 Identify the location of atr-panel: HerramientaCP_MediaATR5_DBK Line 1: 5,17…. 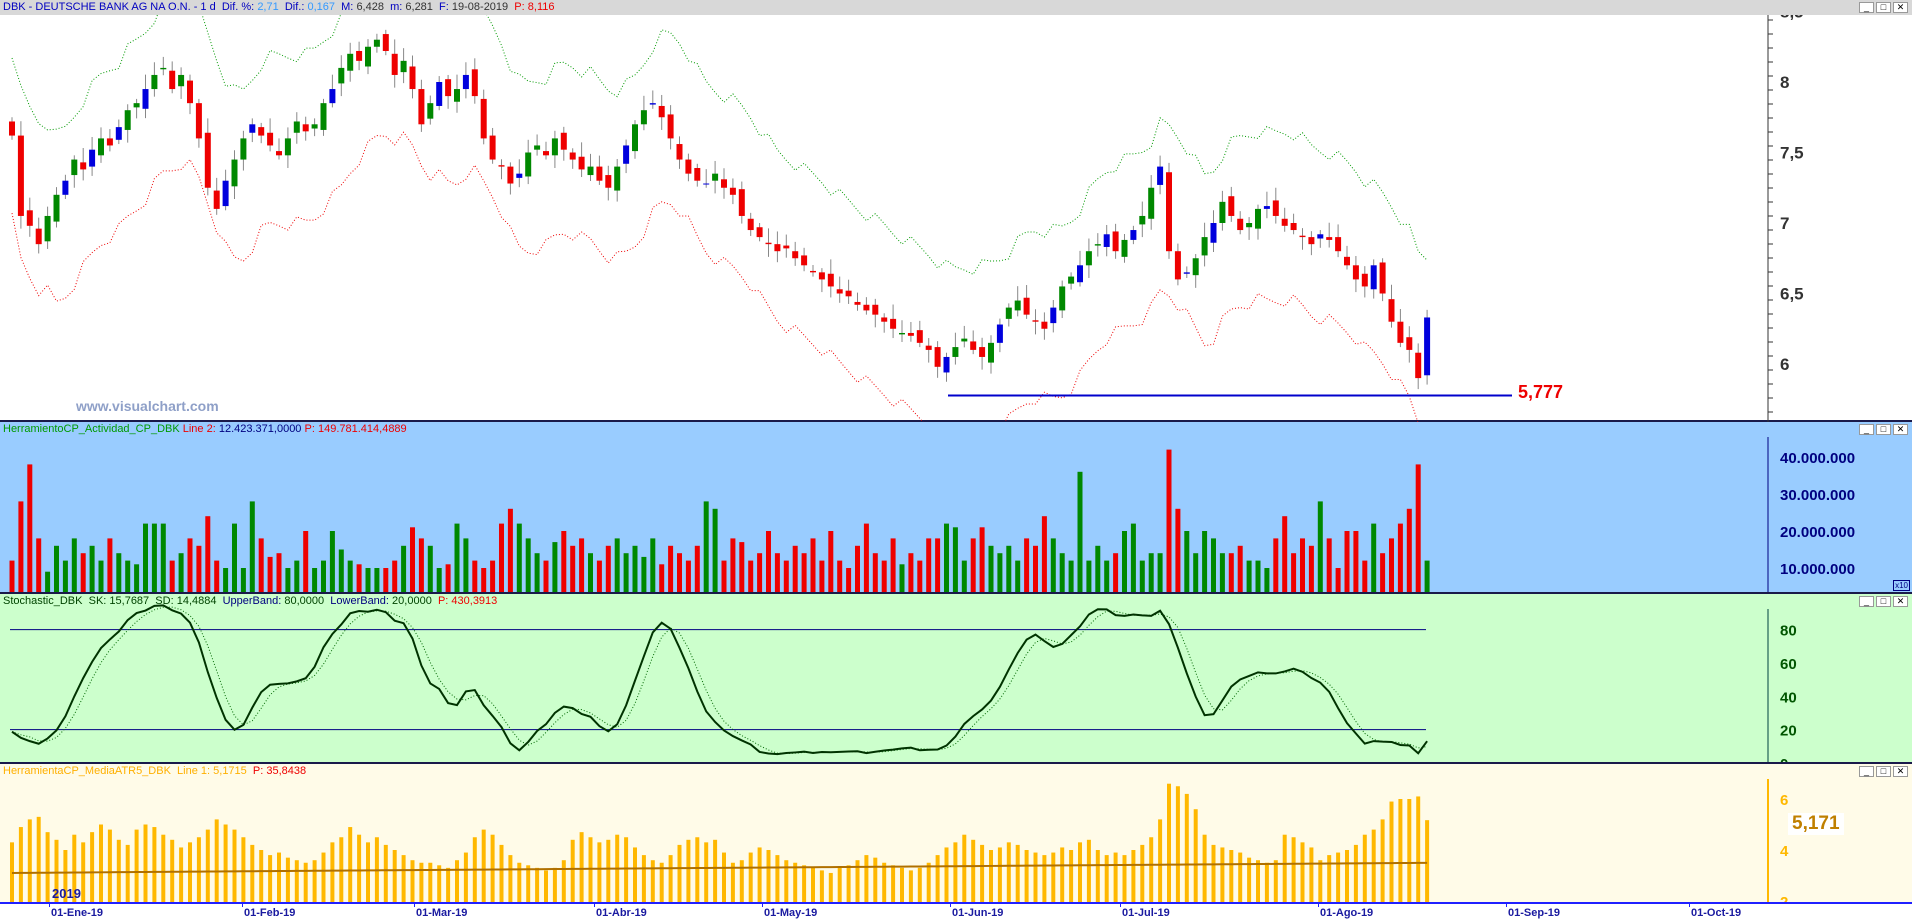
(956, 833).